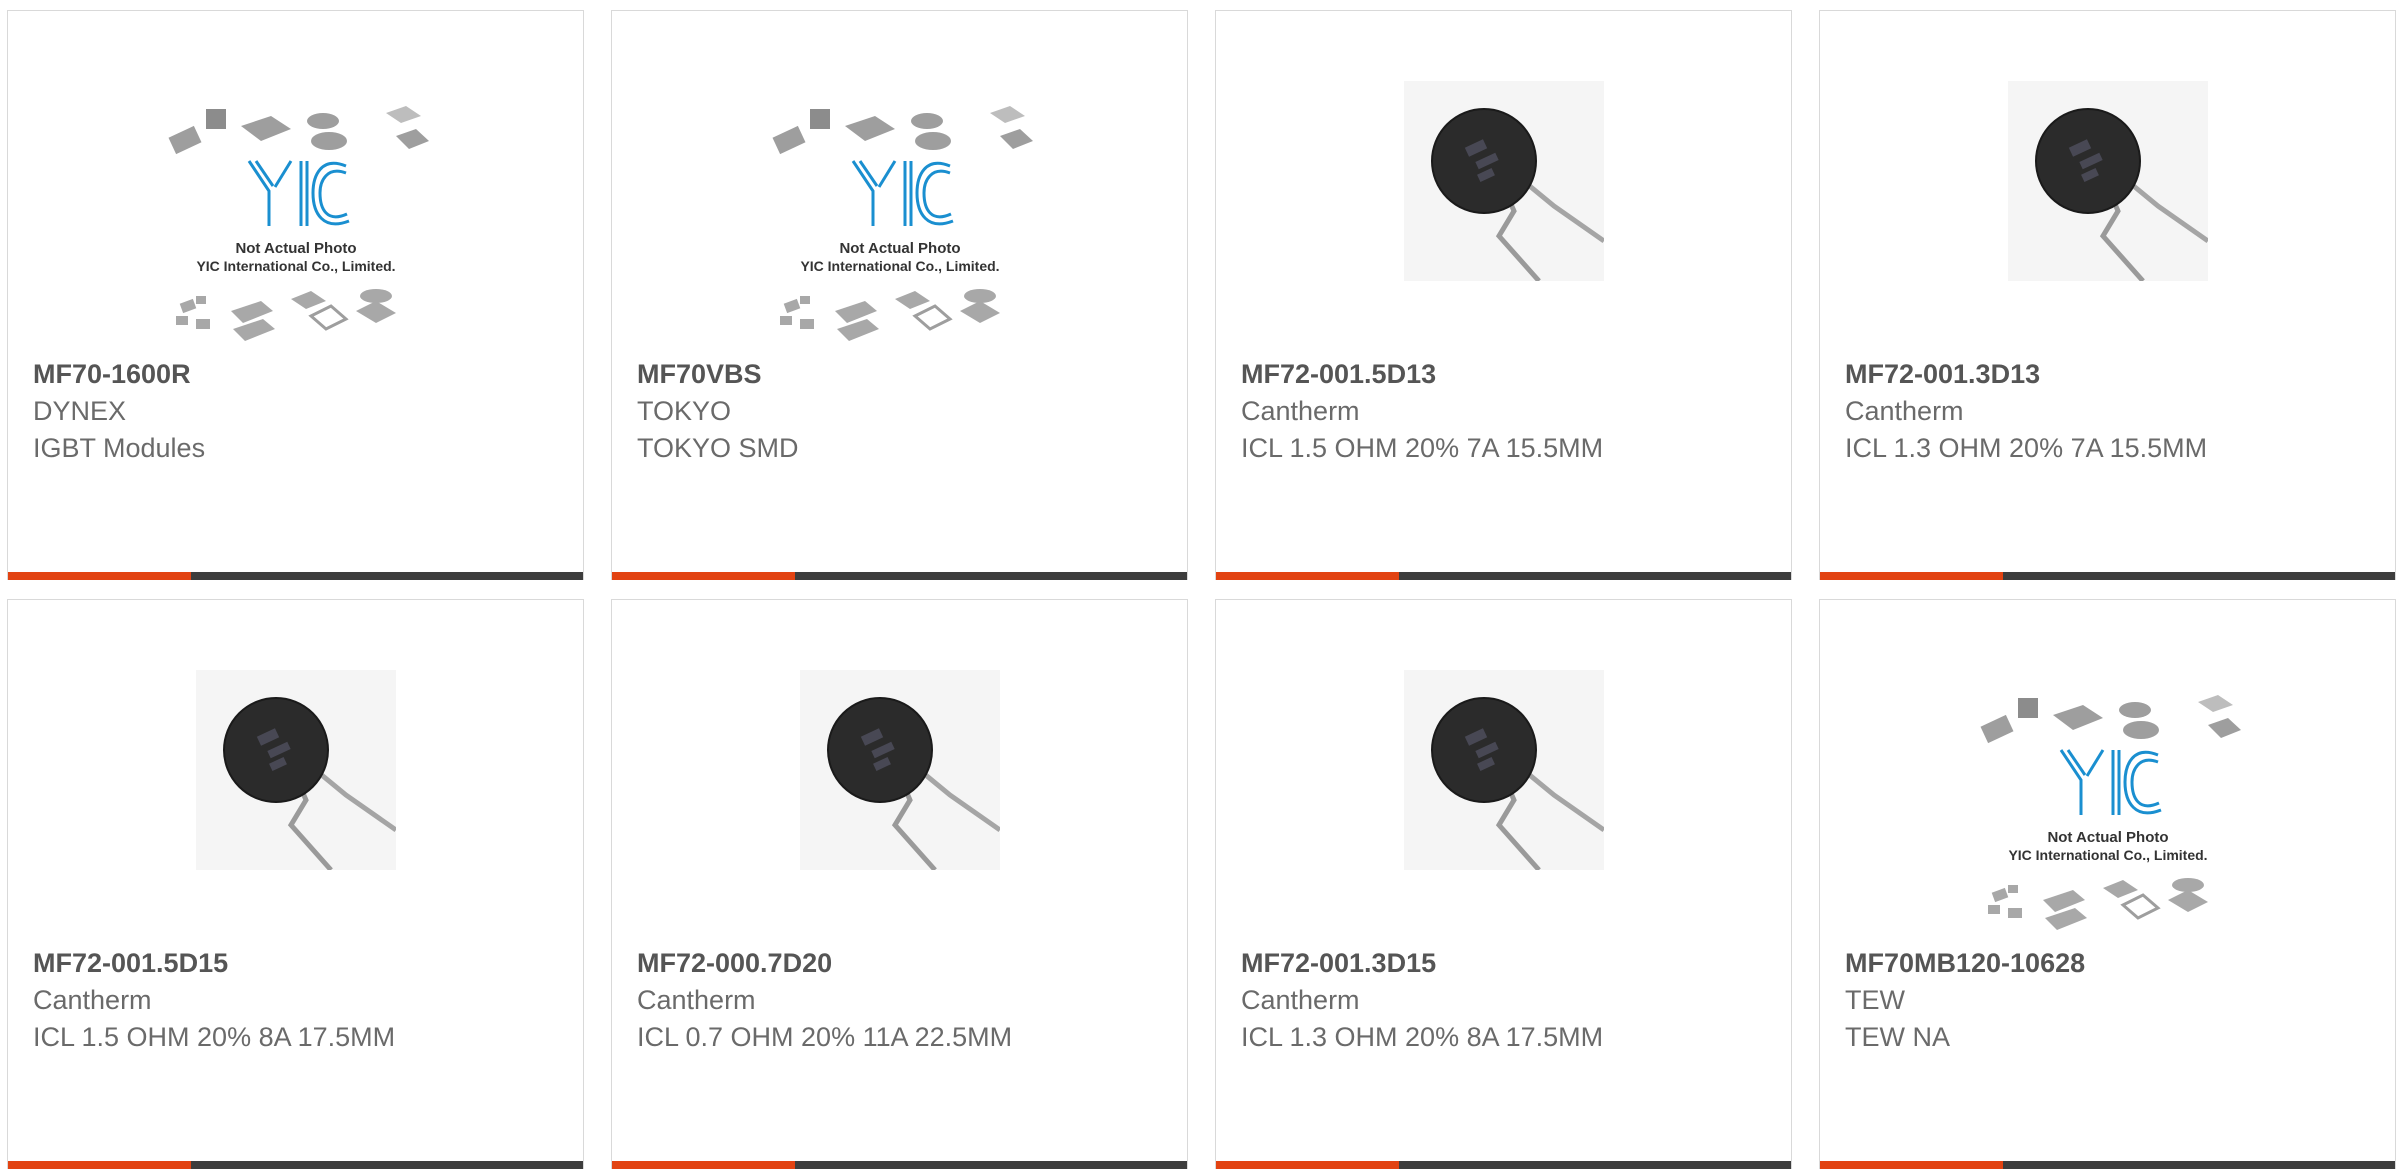 Image resolution: width=2407 pixels, height=1169 pixels. I want to click on product-card: MF70-1600R DYNEX IGBT Modules, so click(295, 295).